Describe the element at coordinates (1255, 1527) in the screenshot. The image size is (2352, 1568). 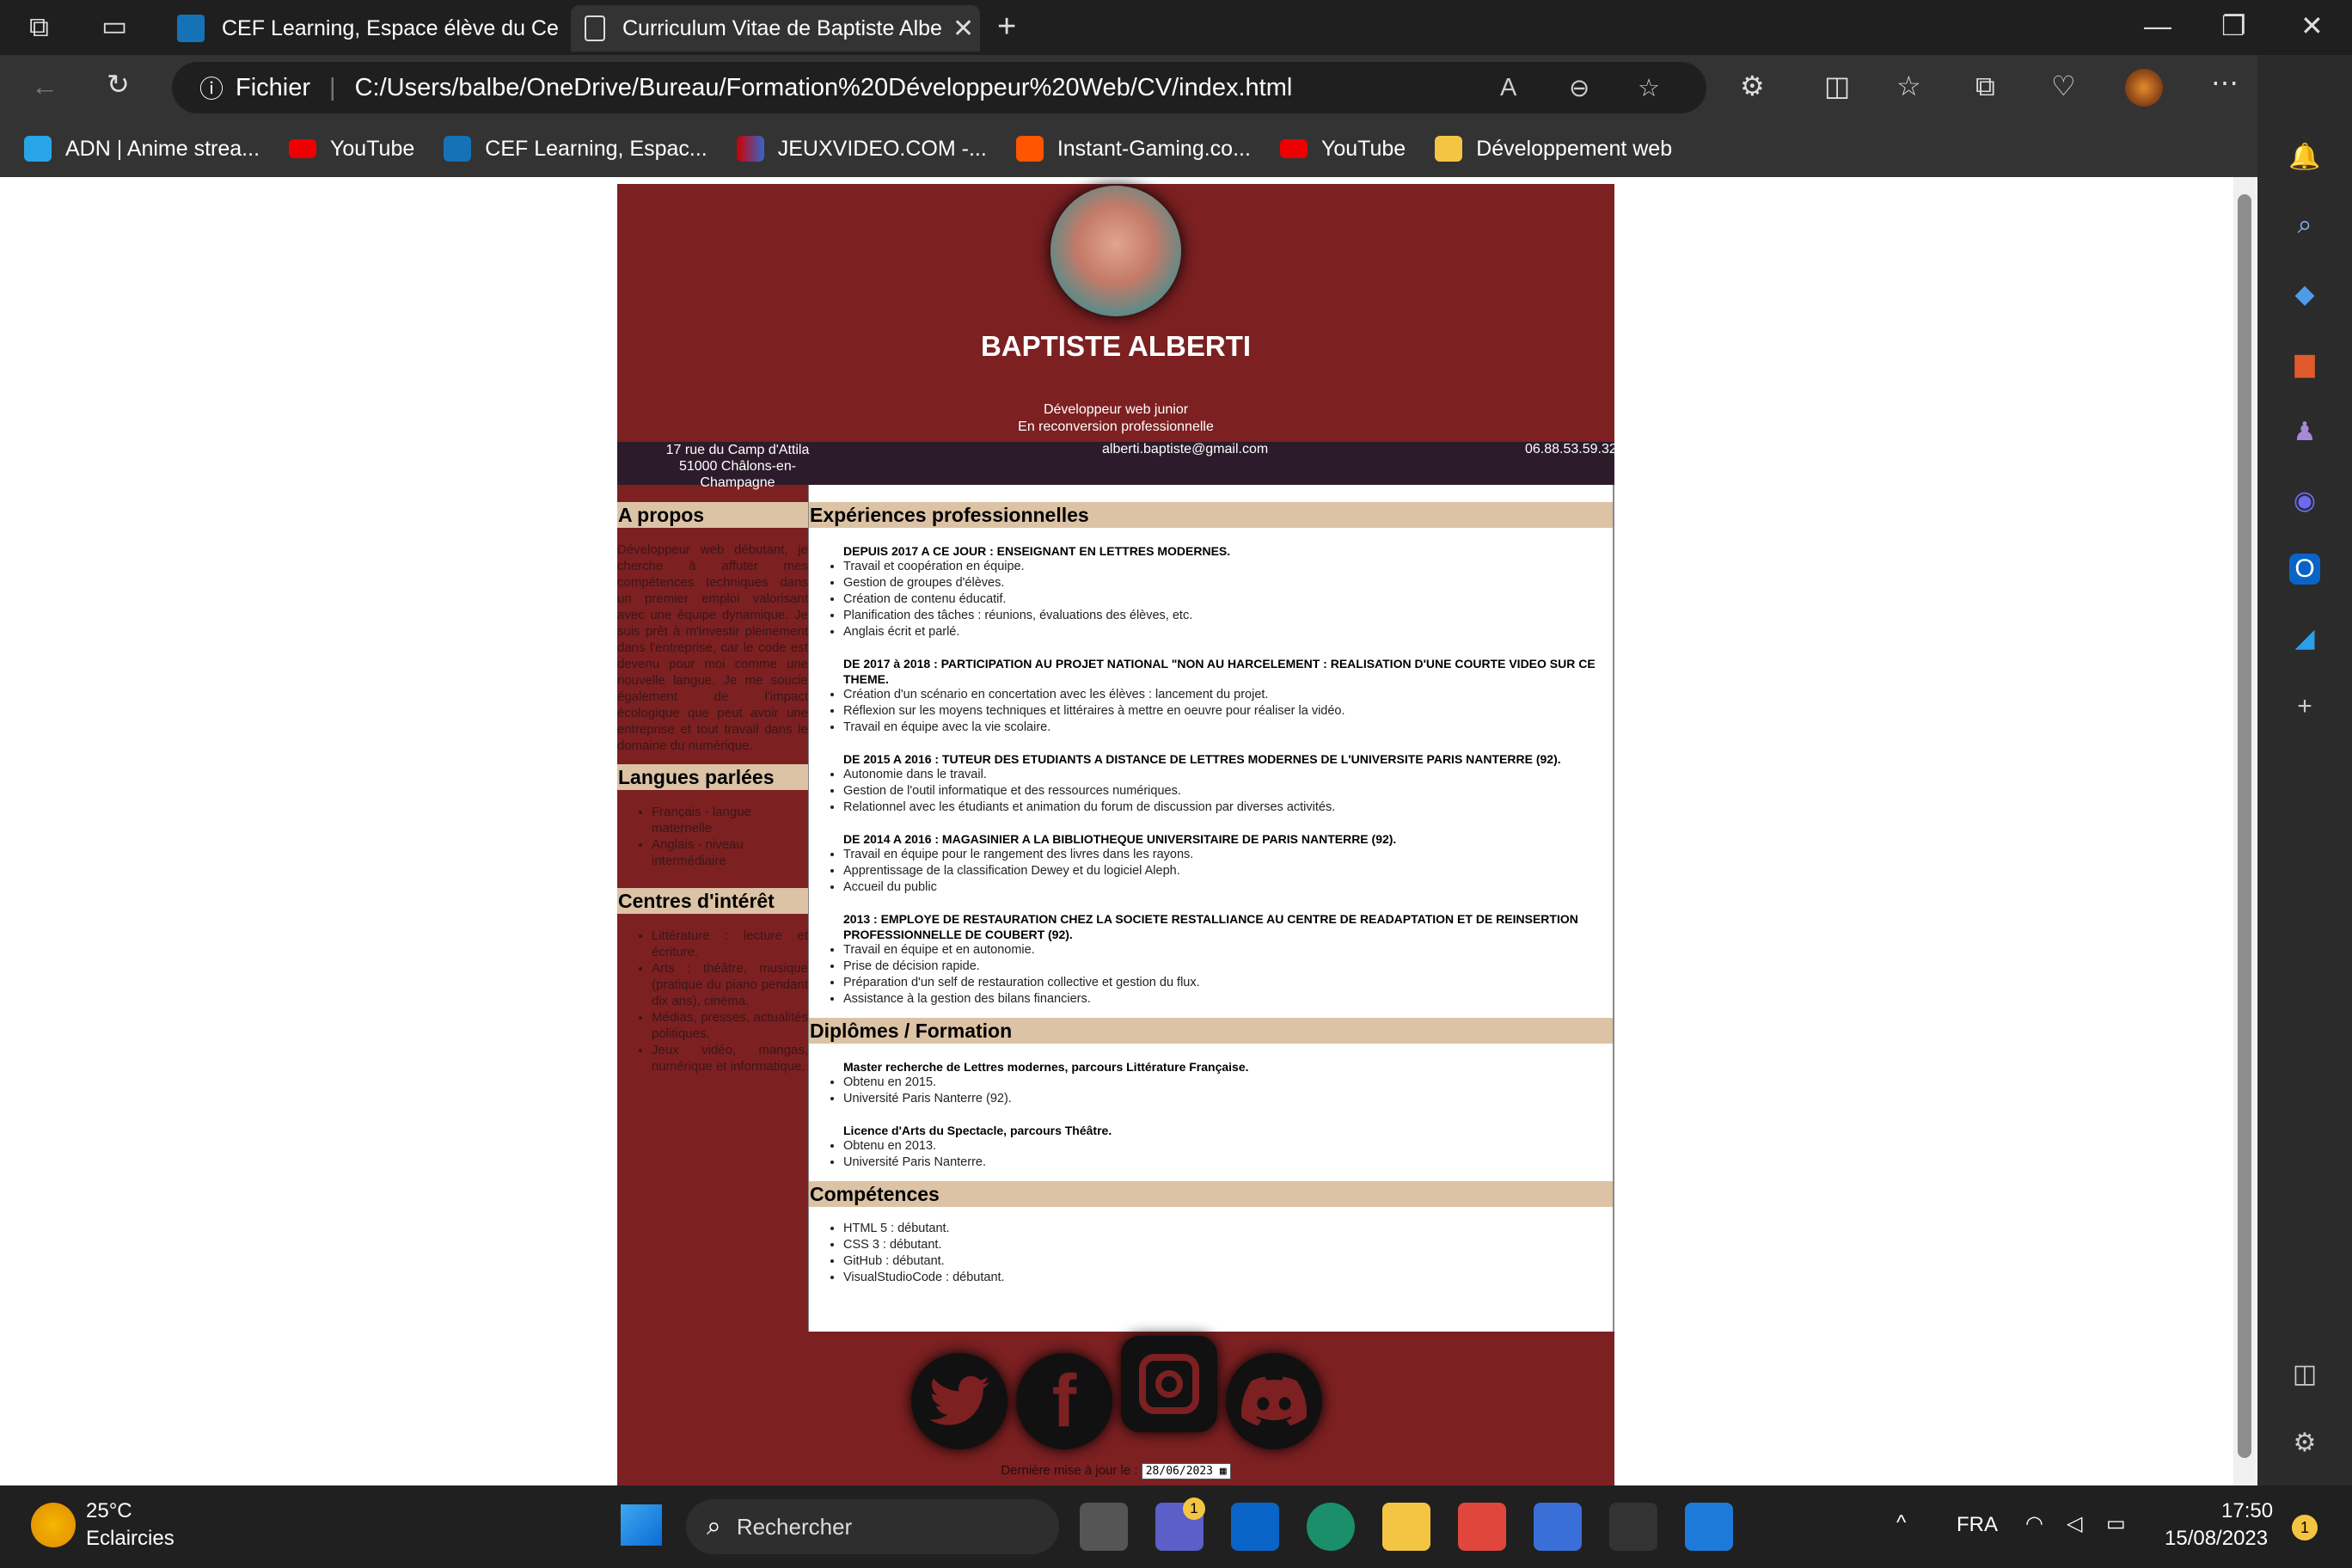
I see `mail-icon` at that location.